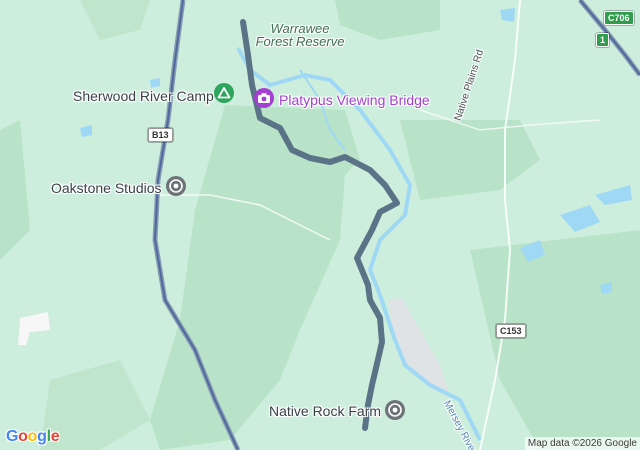  What do you see at coordinates (325, 411) in the screenshot?
I see `native-rock-farm-label: Native Rock Farm` at bounding box center [325, 411].